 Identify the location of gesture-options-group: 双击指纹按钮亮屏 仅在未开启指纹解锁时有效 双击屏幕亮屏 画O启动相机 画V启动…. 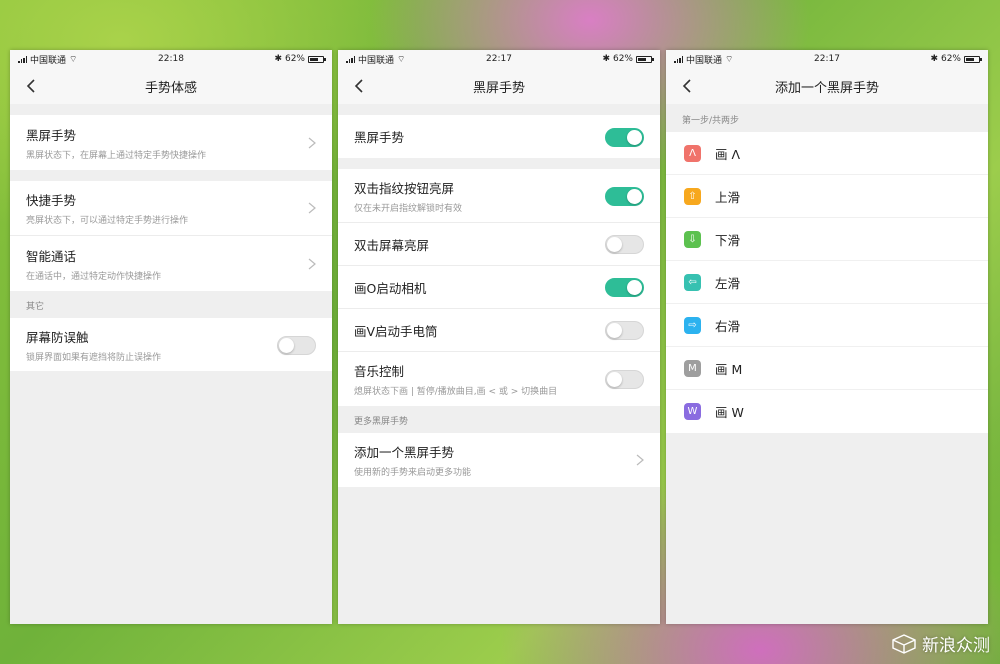
(499, 287).